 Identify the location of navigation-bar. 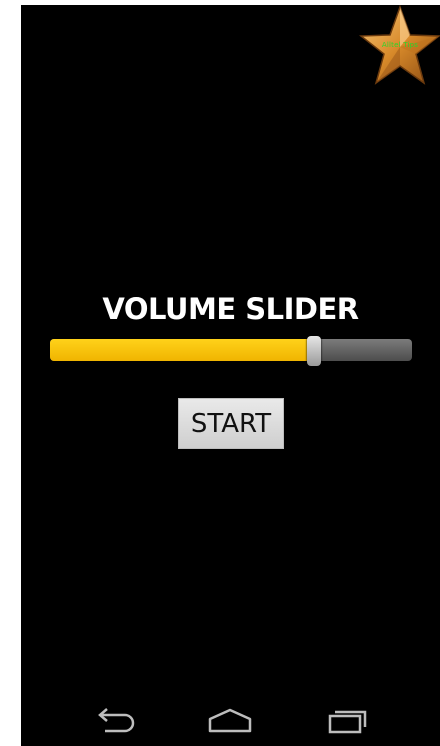
(230, 720).